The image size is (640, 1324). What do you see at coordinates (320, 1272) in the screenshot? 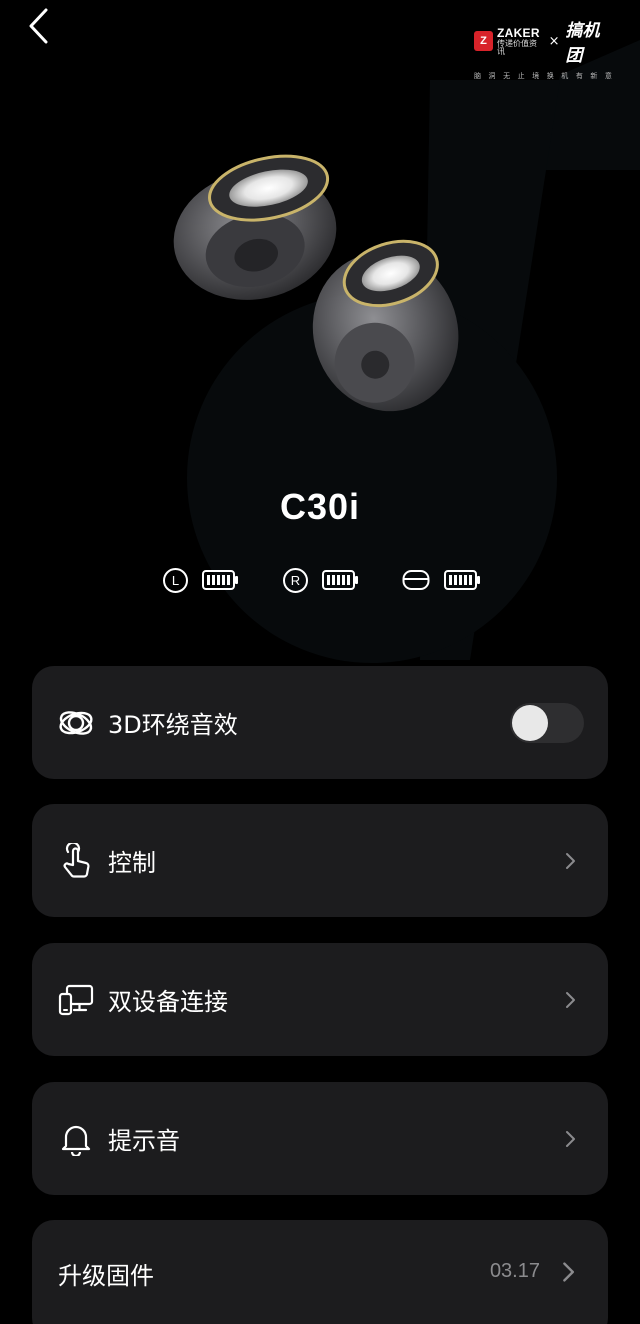
I see `firmware-upgrade-card: 升级固件 03.17` at bounding box center [320, 1272].